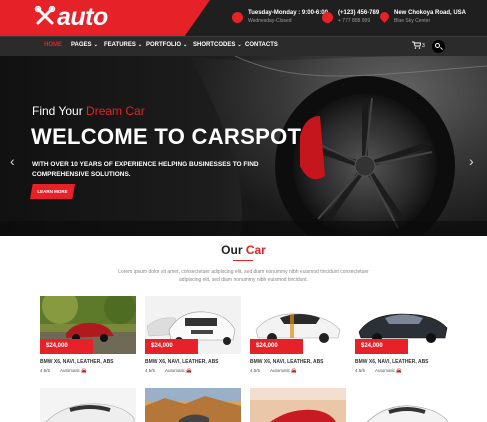 The width and height of the screenshot is (487, 422). I want to click on hero-subtitle-prefix: Find Your, so click(59, 111).